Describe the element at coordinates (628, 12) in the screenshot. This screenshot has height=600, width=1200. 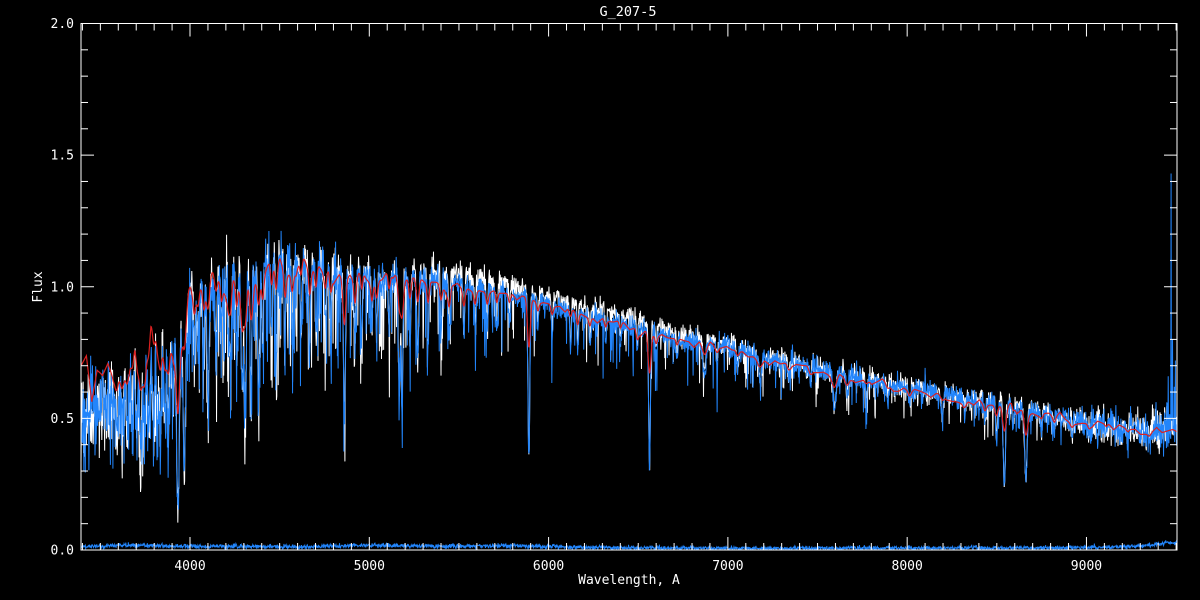
I see `chart-title: G_207-5` at that location.